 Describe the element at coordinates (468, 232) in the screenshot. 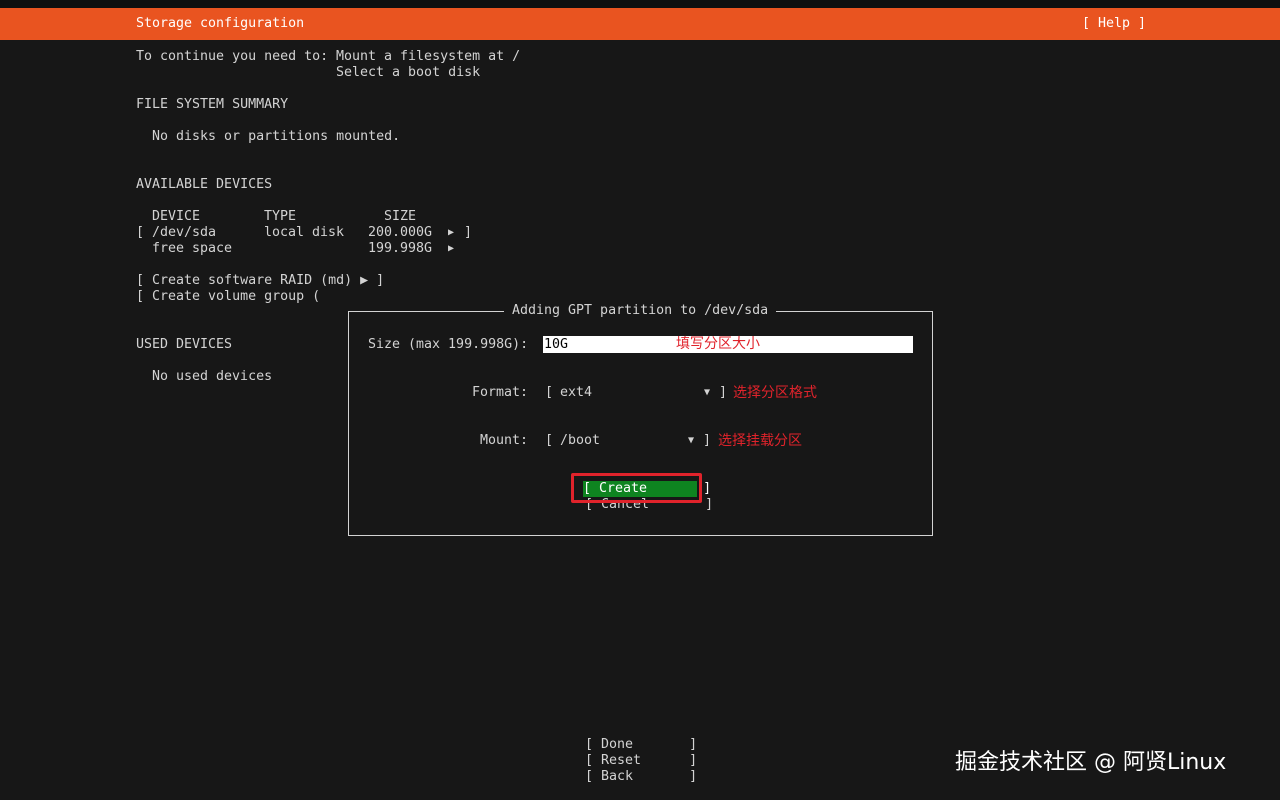

I see `row-bracket-close: ]` at that location.